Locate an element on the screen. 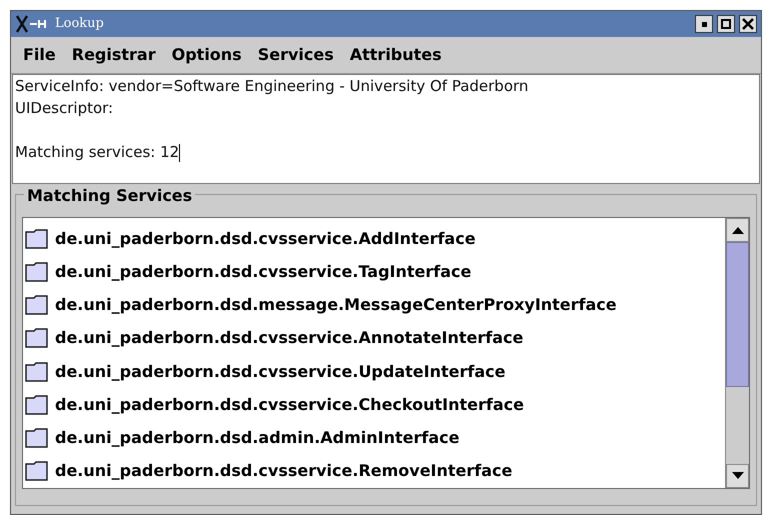 The height and width of the screenshot is (515, 767). service-list-item: de.uni_paderborn.dsd.cvsservice.UpdateInterface is located at coordinates (375, 371).